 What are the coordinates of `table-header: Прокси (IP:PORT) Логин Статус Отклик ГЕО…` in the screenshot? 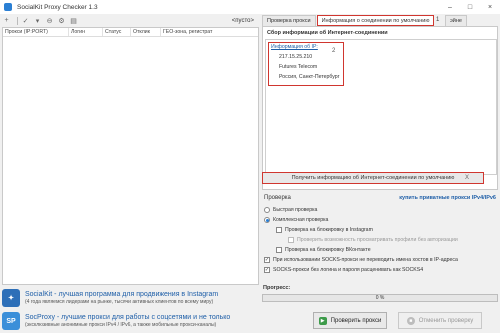 It's located at (130, 32).